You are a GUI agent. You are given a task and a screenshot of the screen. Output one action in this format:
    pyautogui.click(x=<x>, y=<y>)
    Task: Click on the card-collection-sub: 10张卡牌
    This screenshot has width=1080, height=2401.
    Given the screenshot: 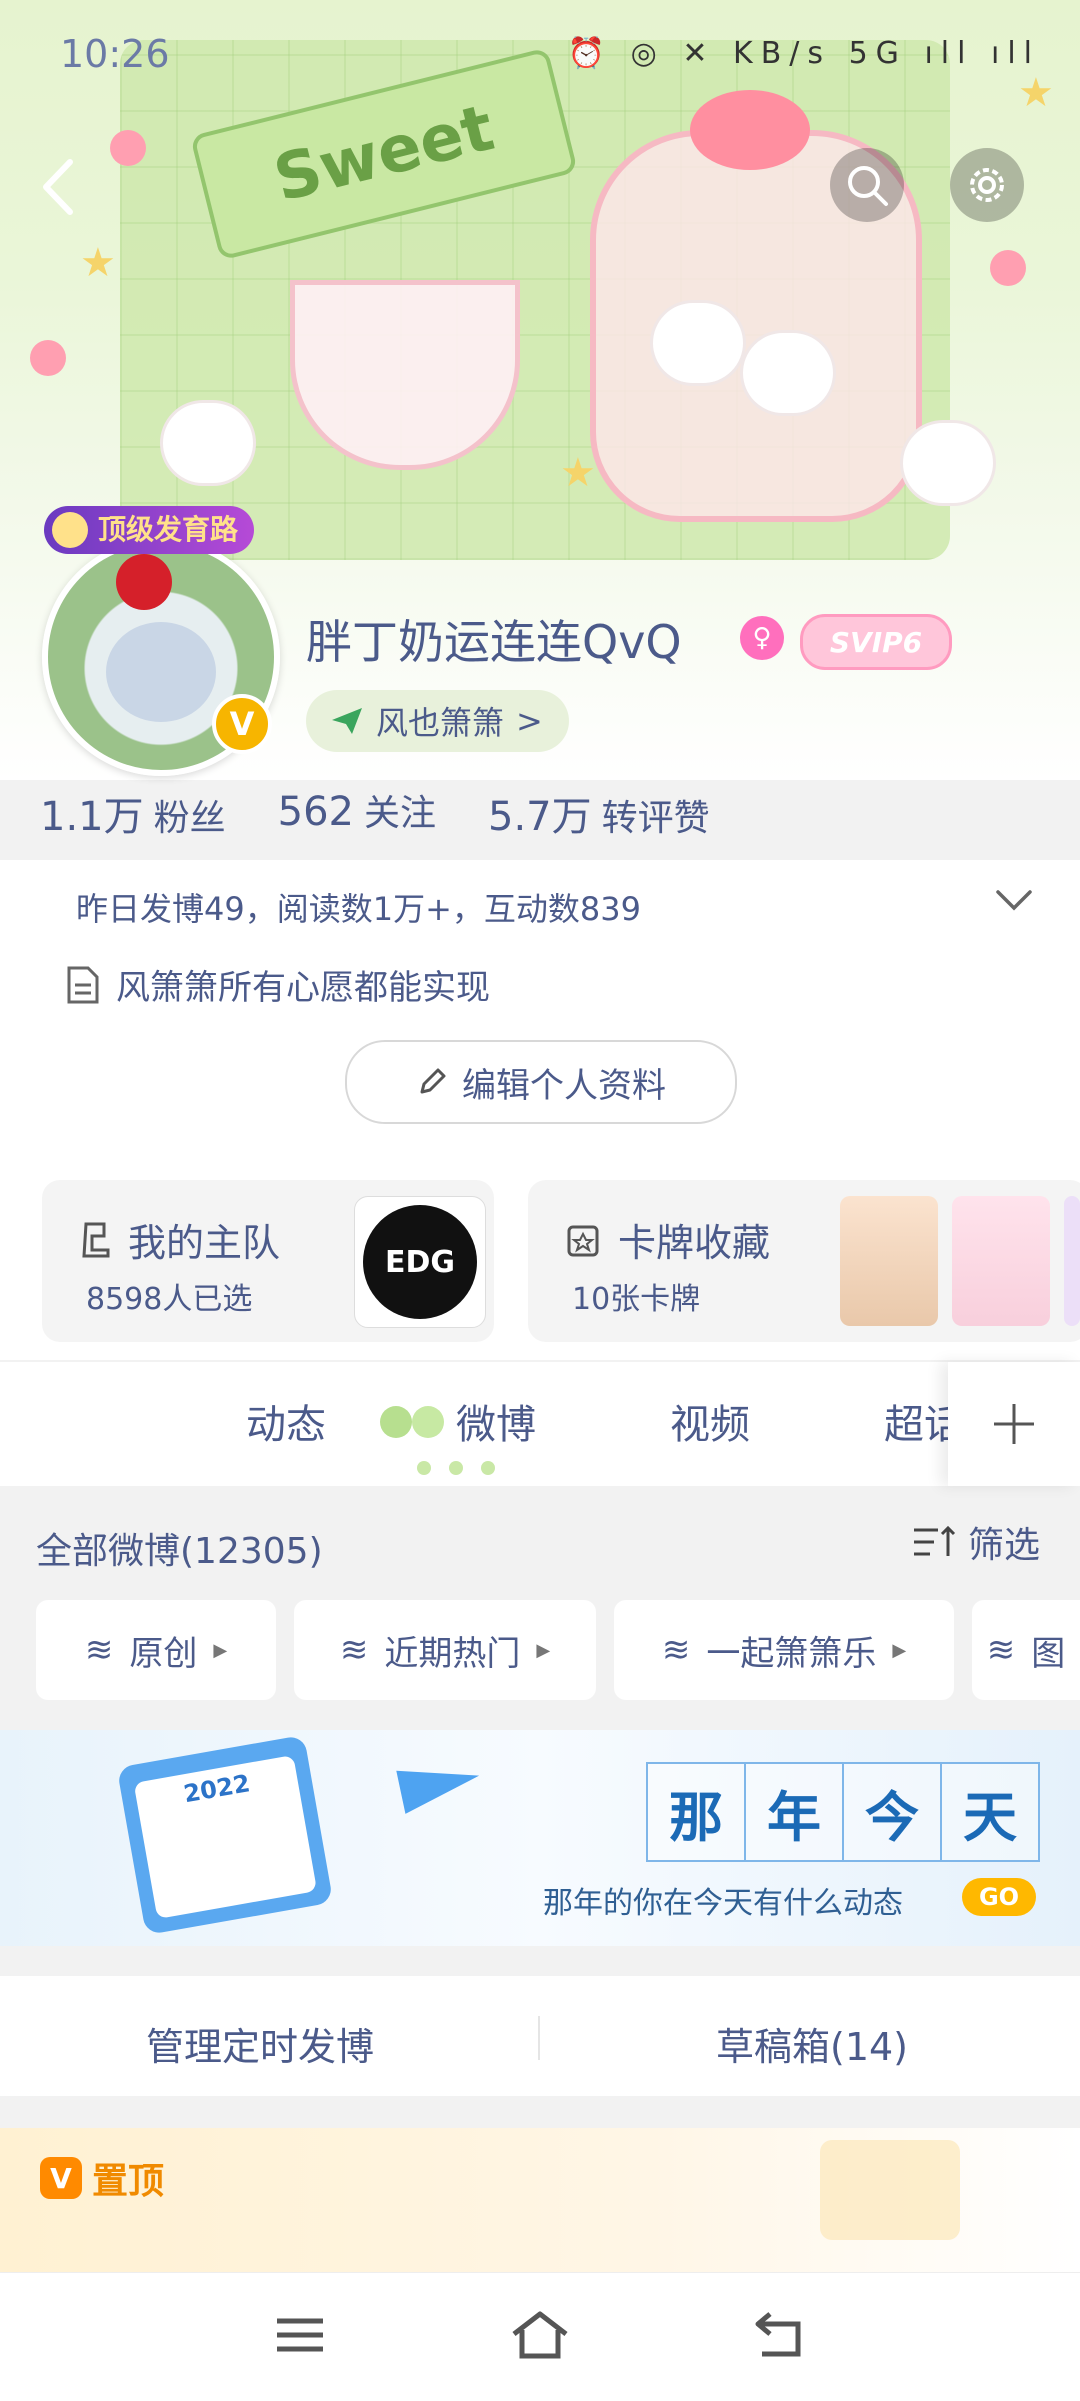 What is the action you would take?
    pyautogui.click(x=636, y=1299)
    